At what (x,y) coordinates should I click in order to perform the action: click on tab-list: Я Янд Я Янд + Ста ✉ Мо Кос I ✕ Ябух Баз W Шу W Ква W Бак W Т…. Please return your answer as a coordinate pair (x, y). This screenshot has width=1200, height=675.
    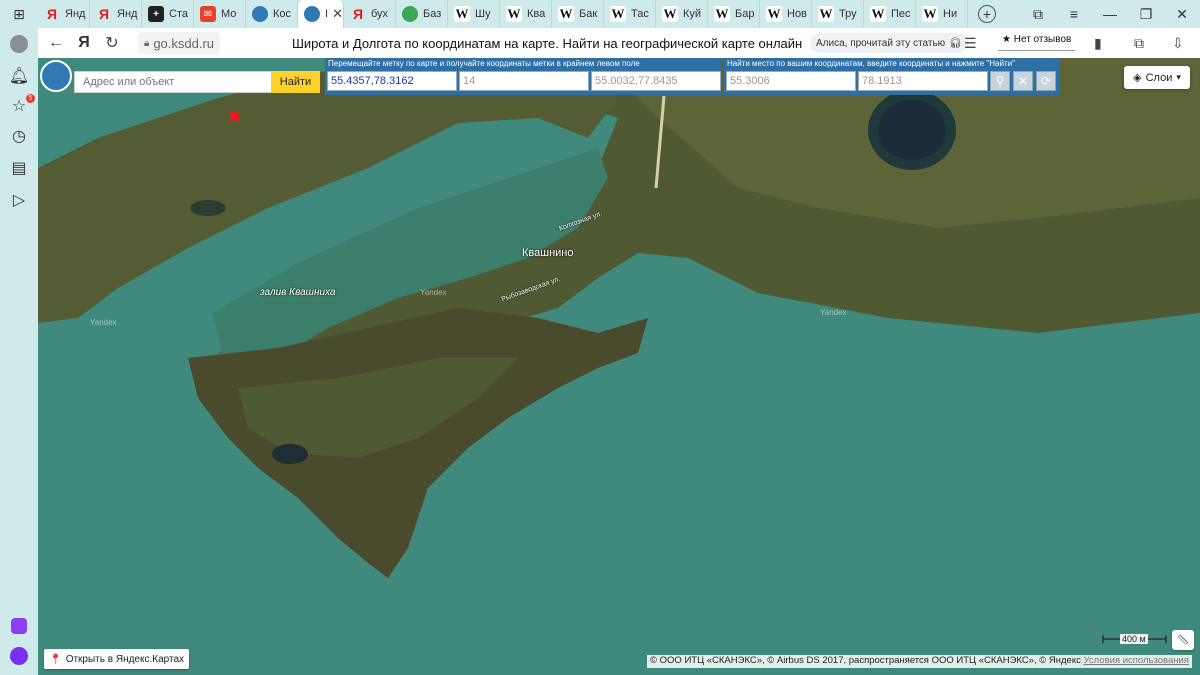
    Looking at the image, I should click on (503, 14).